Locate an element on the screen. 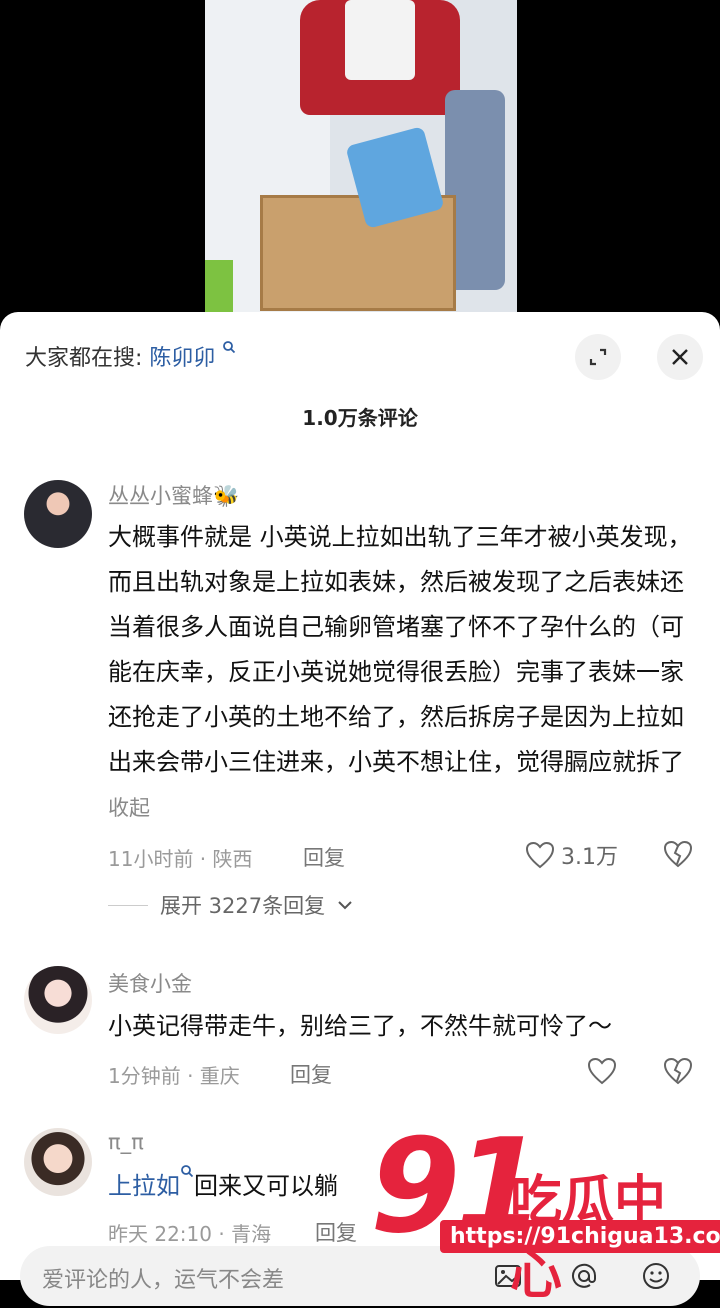 The width and height of the screenshot is (720, 1308). close-button is located at coordinates (680, 357).